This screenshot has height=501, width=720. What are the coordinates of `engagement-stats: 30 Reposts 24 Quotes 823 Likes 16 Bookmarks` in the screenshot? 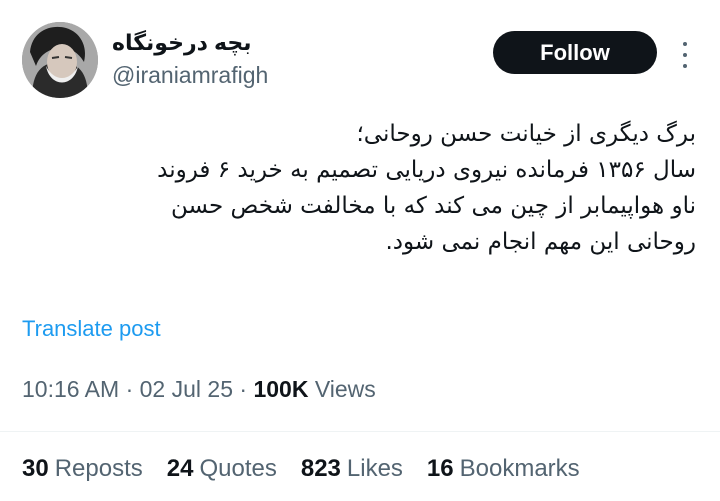 It's located at (301, 469).